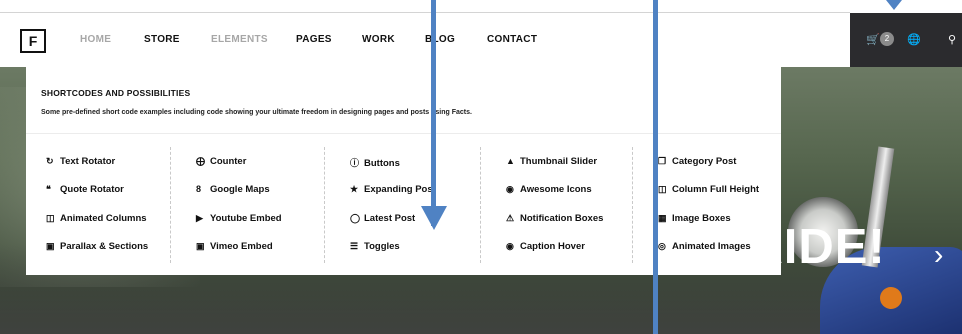 Image resolution: width=962 pixels, height=334 pixels. Describe the element at coordinates (85, 189) in the screenshot. I see `menu-item-quote-rotator: ❝ Quote Rotator` at that location.